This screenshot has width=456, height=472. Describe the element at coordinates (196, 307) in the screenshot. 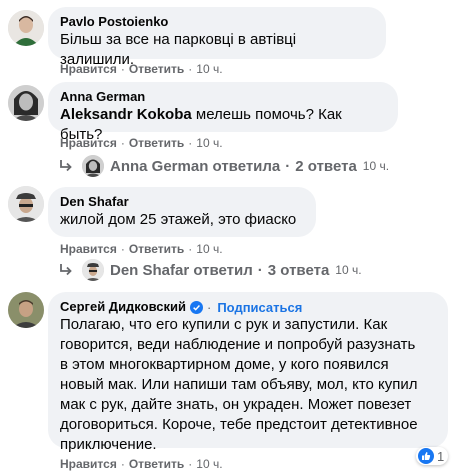

I see `verified-badge-icon` at that location.